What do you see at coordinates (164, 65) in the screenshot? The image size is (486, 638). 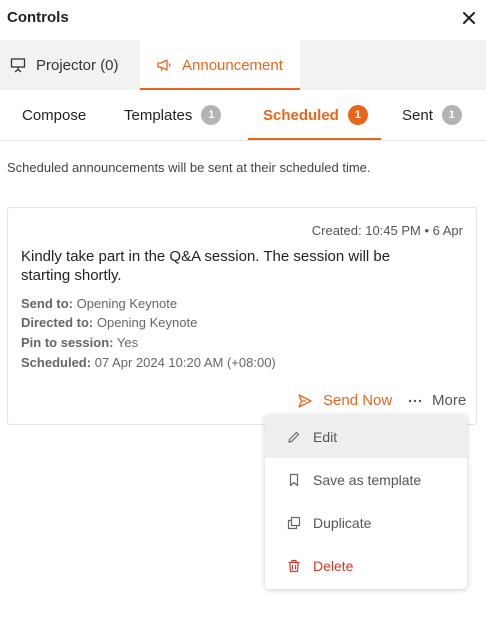 I see `megaphone-icon` at bounding box center [164, 65].